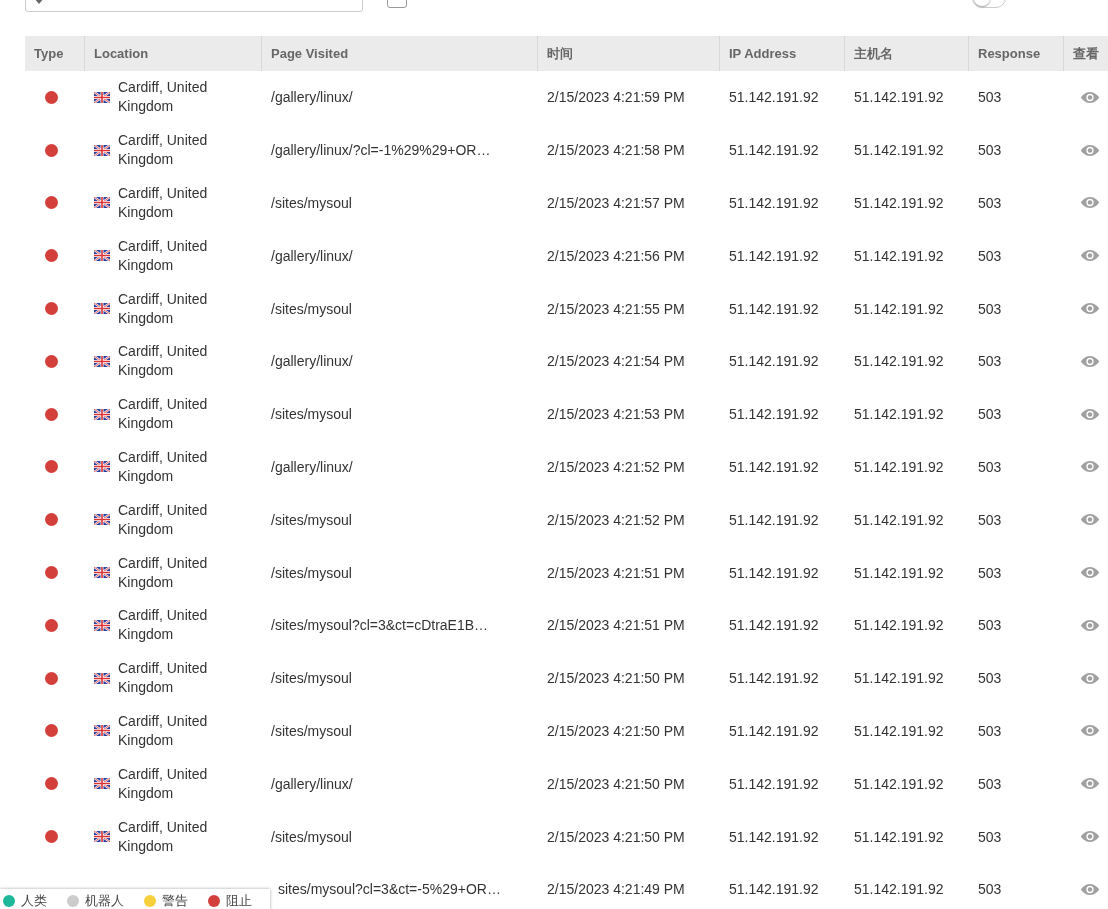 Image resolution: width=1108 pixels, height=909 pixels. What do you see at coordinates (1086, 53) in the screenshot?
I see `column-header: 查看` at bounding box center [1086, 53].